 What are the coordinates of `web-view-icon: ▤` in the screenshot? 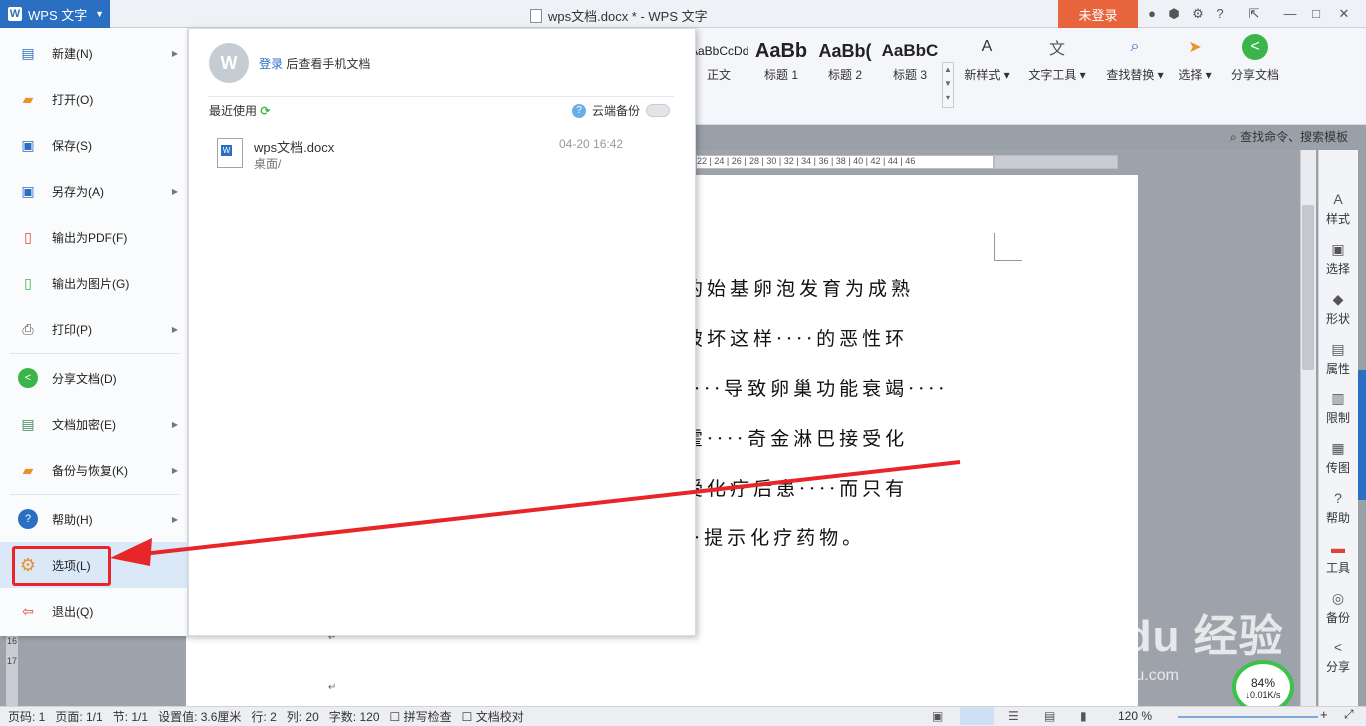 It's located at (1049, 716).